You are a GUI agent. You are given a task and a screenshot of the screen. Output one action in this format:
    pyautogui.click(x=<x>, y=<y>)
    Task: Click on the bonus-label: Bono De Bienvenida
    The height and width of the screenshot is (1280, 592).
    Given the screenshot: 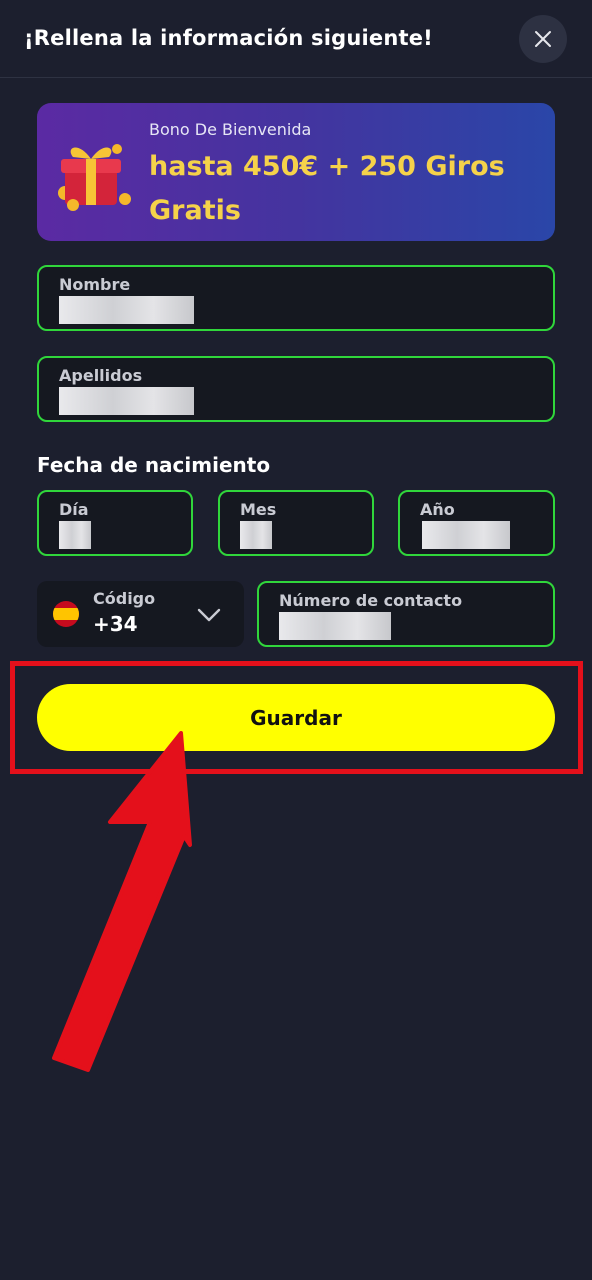 What is the action you would take?
    pyautogui.click(x=230, y=129)
    